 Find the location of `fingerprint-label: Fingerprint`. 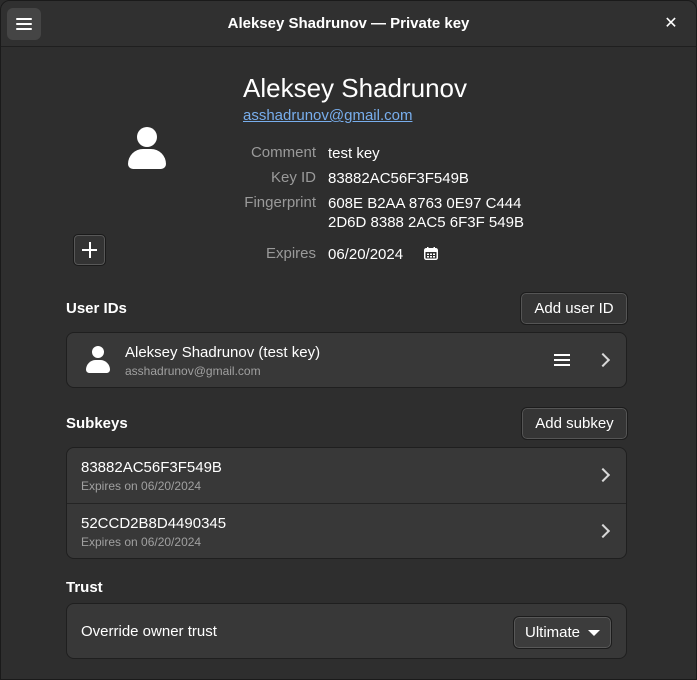

fingerprint-label: Fingerprint is located at coordinates (280, 202).